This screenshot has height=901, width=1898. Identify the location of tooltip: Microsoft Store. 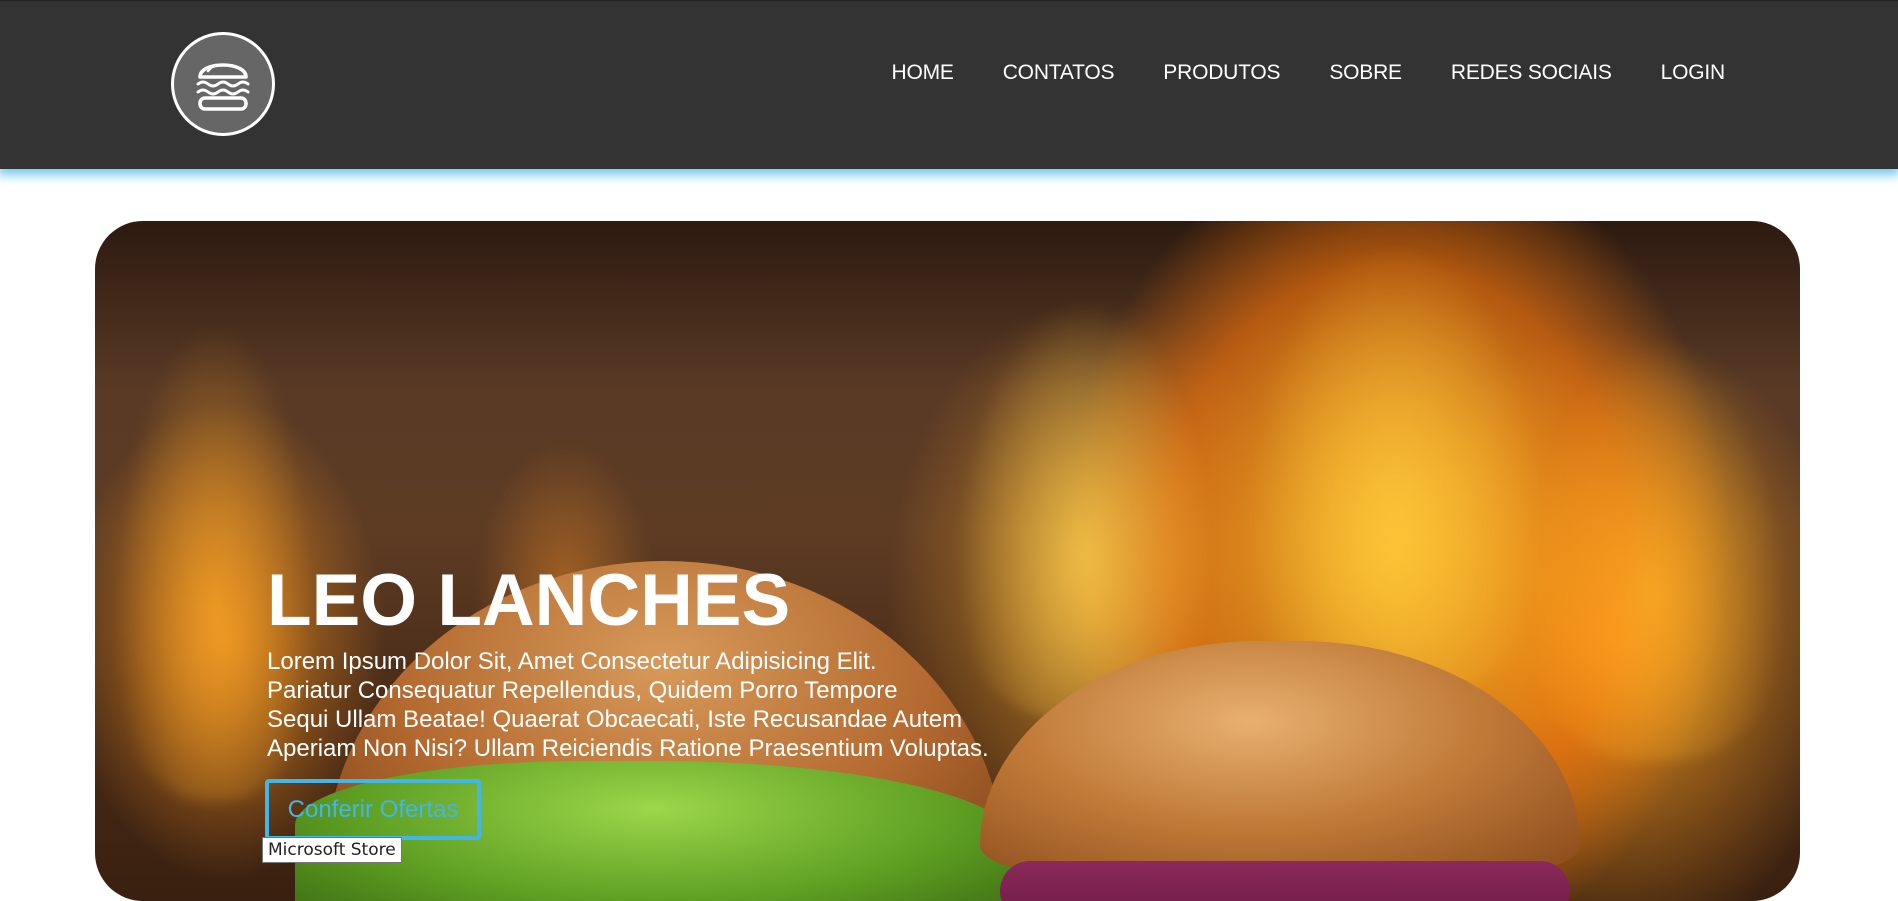
(332, 850).